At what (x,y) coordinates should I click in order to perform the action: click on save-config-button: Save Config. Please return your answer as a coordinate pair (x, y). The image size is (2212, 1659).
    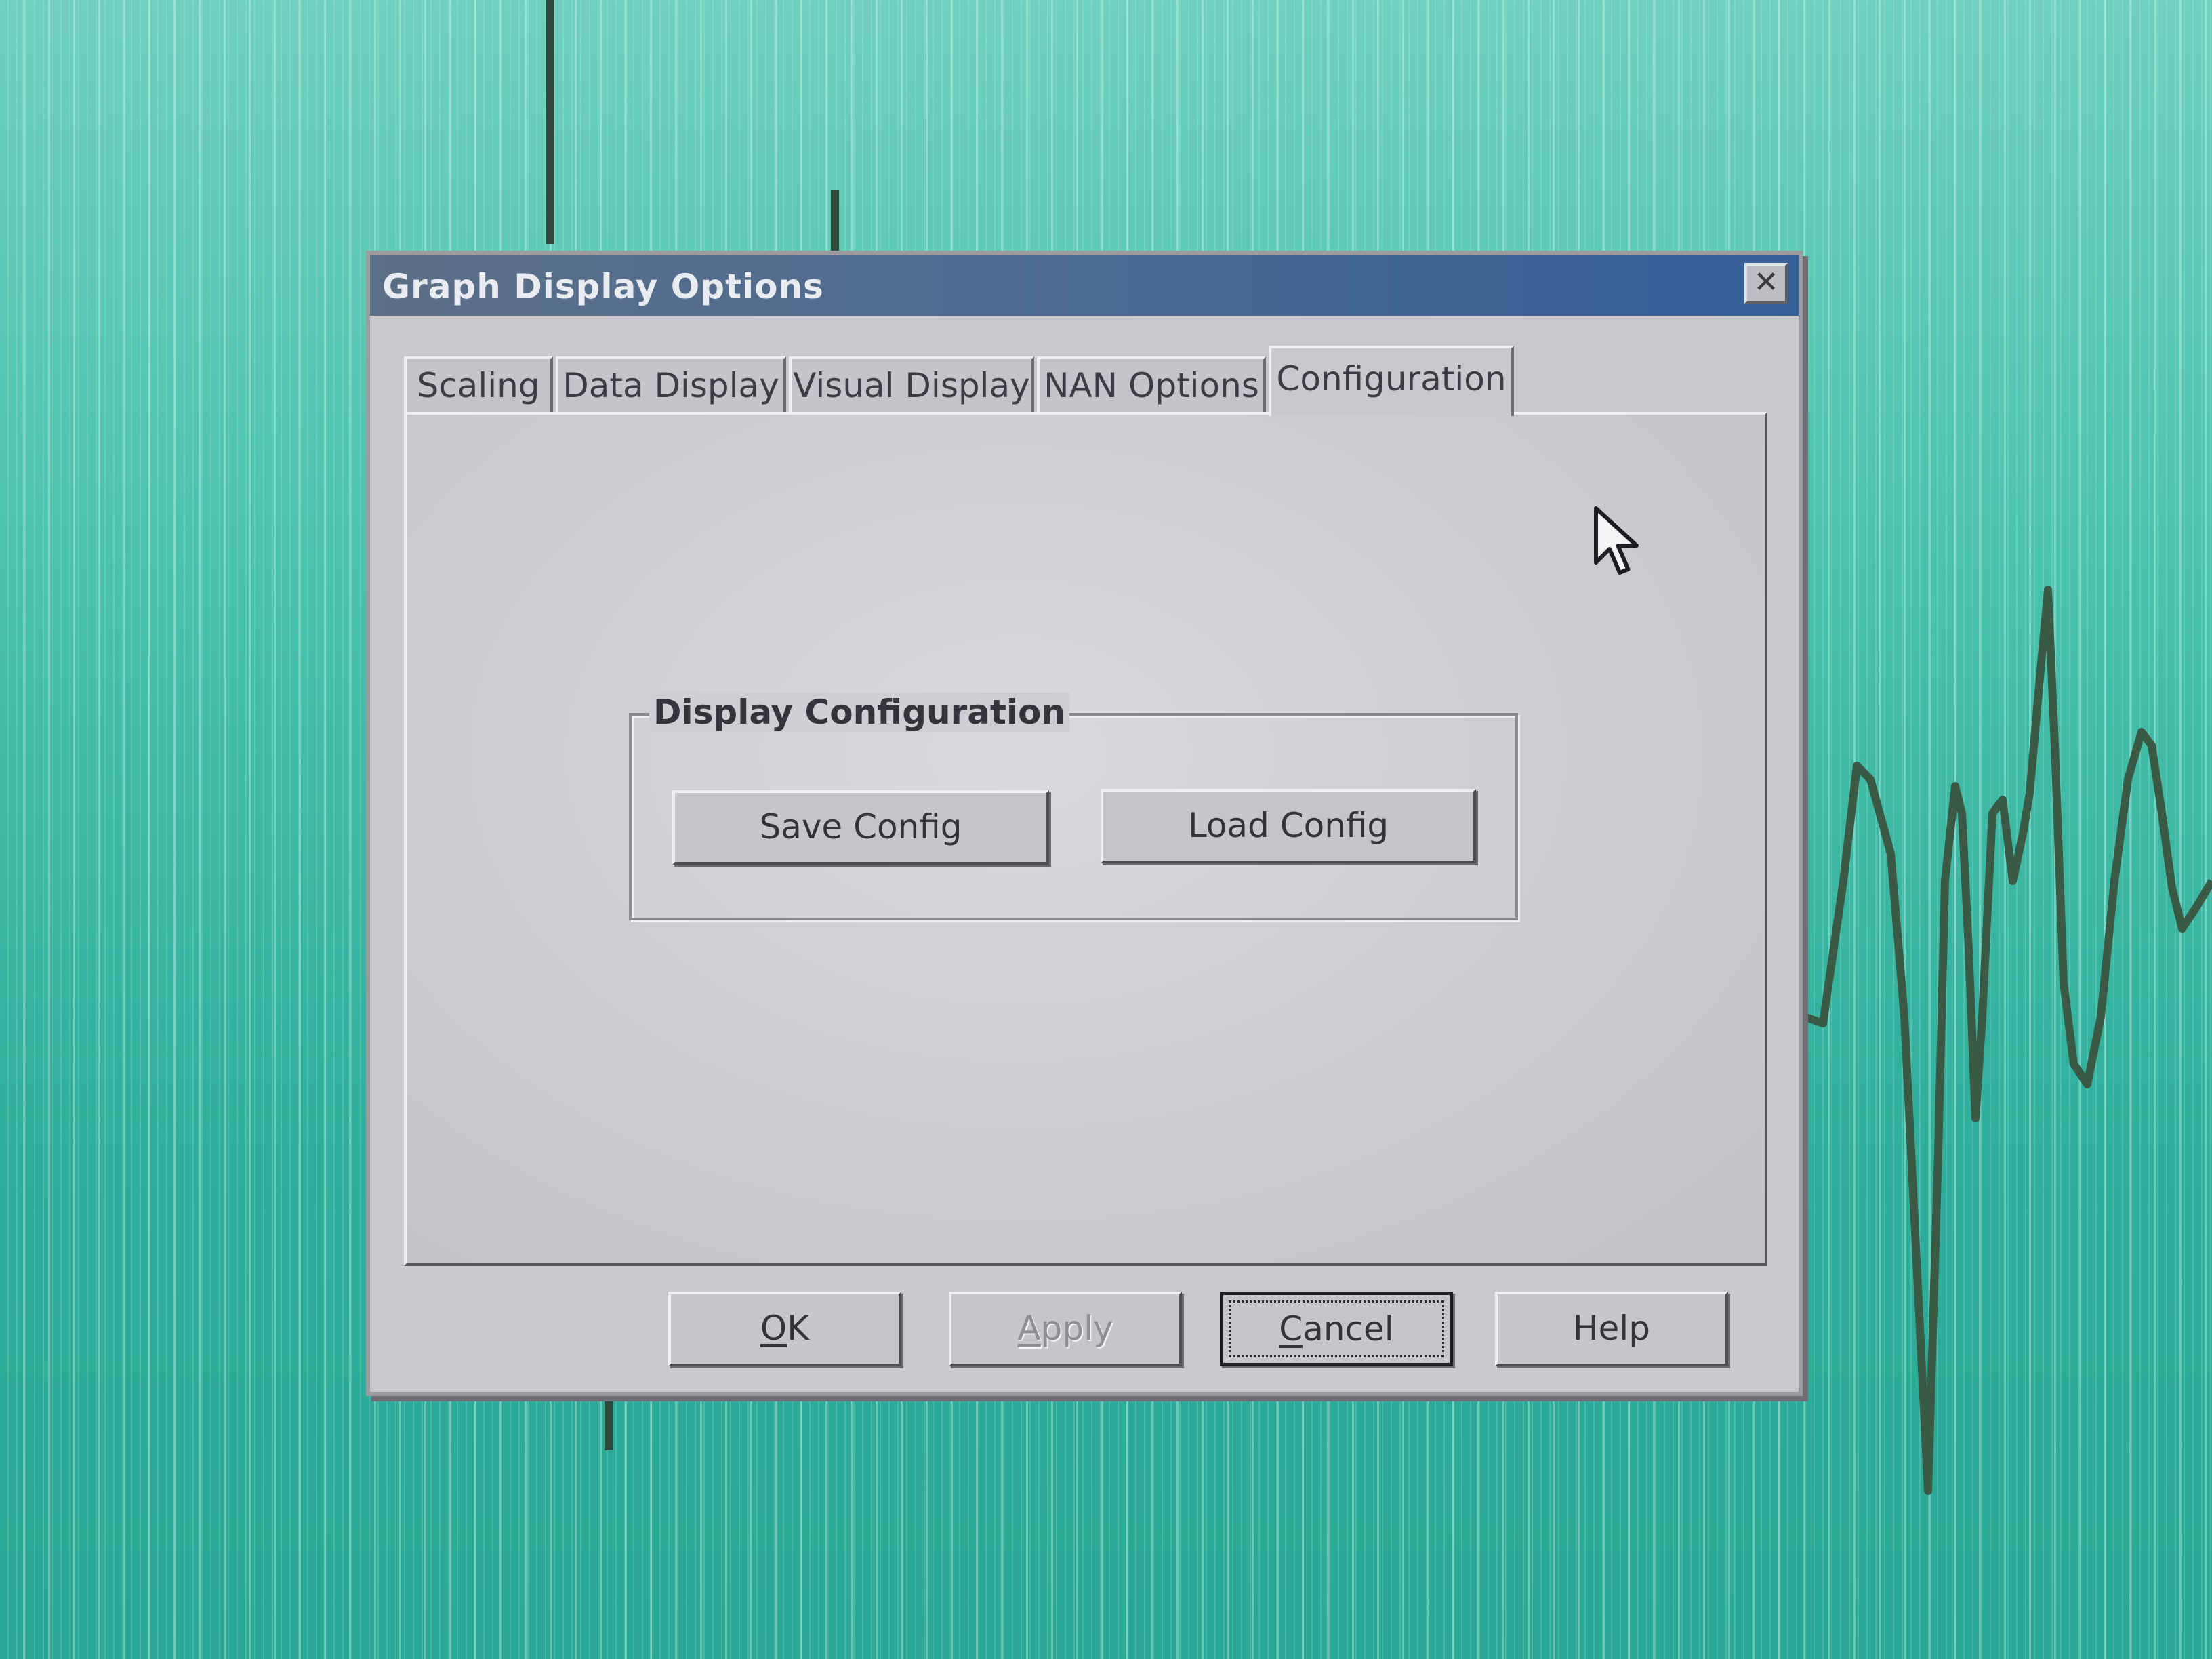
    Looking at the image, I should click on (860, 827).